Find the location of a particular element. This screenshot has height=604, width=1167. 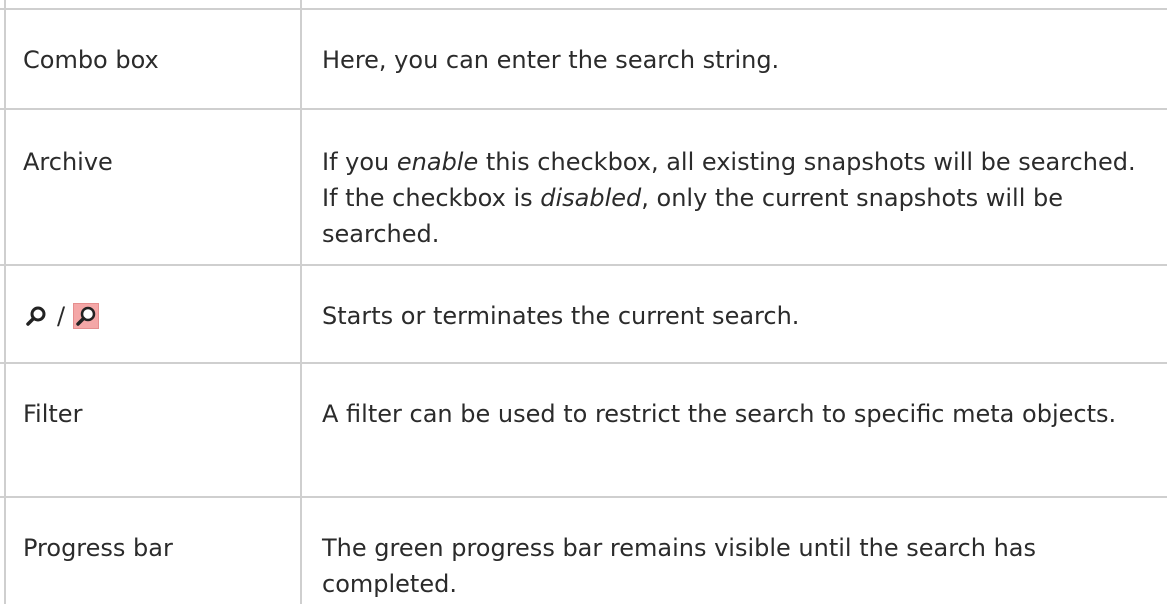

description-emphasis: enable is located at coordinates (437, 162).